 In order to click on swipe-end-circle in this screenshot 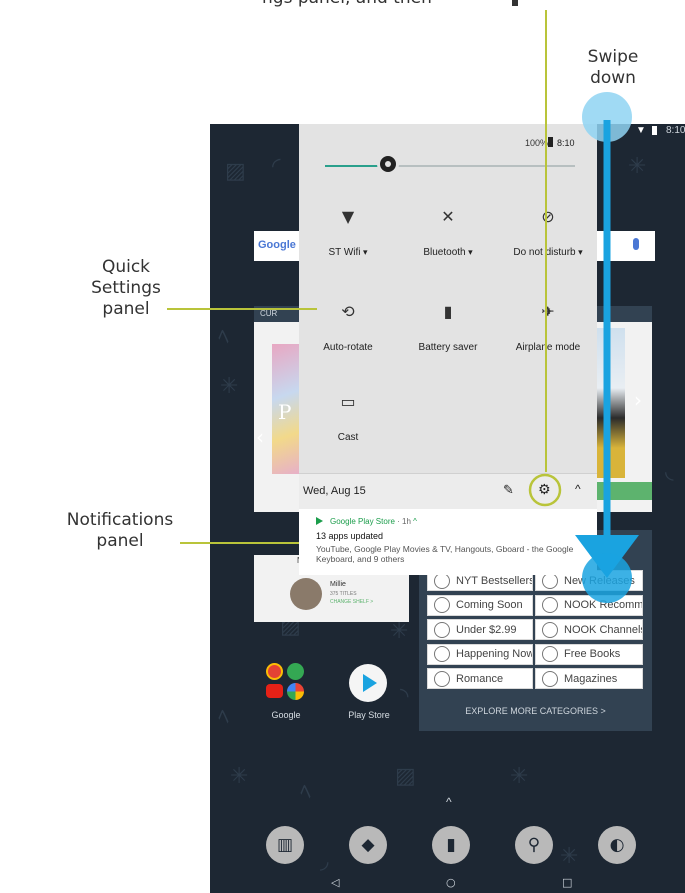, I will do `click(607, 578)`.